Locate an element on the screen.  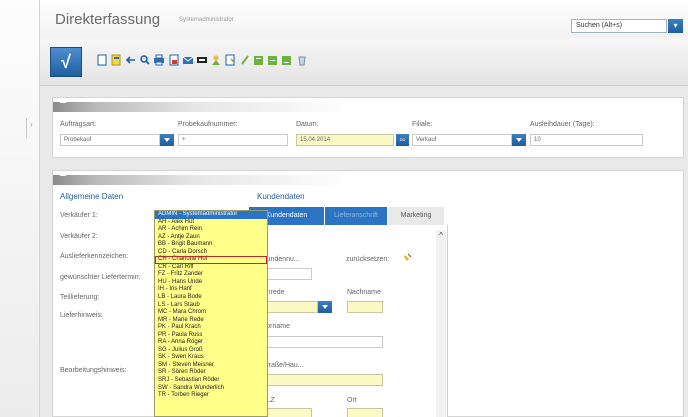
vorname-input is located at coordinates (322, 342).